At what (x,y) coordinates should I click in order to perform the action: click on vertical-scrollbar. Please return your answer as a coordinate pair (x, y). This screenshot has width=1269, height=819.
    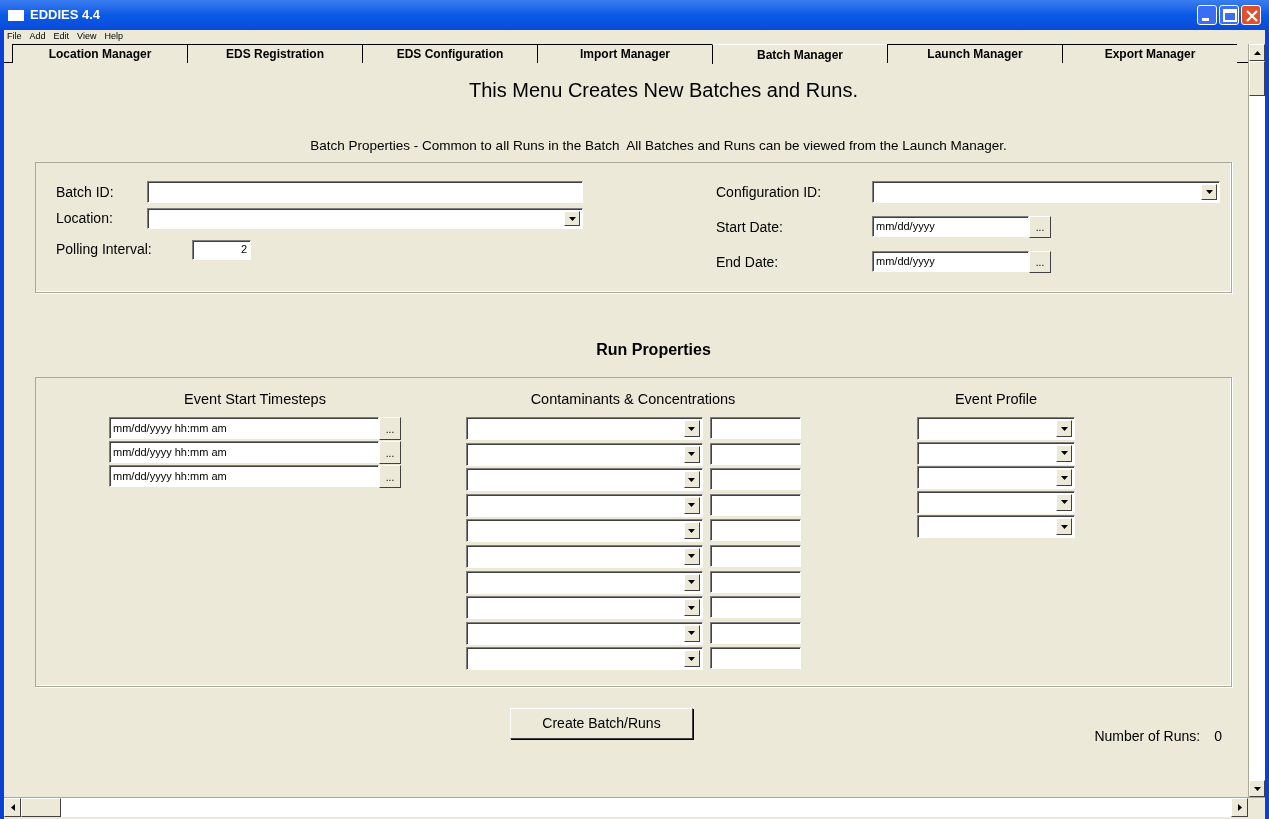
    Looking at the image, I should click on (1256, 420).